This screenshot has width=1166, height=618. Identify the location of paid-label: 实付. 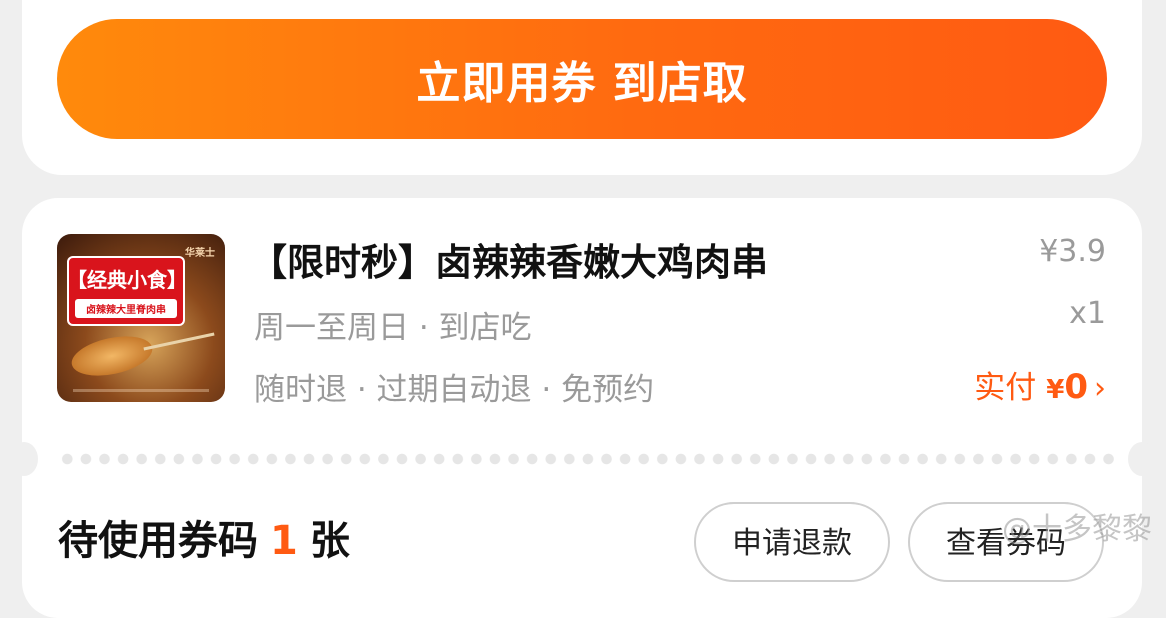
(1005, 388).